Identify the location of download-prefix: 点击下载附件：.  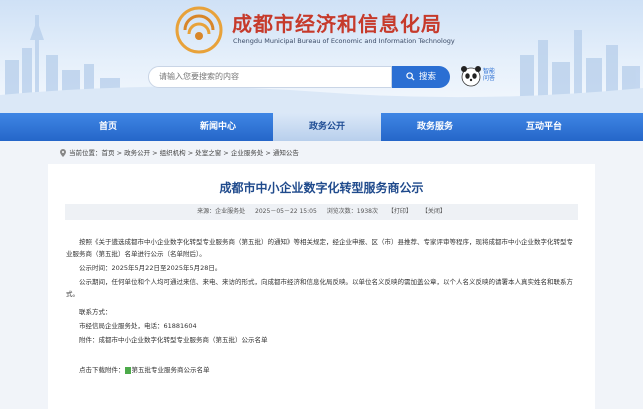
(102, 370).